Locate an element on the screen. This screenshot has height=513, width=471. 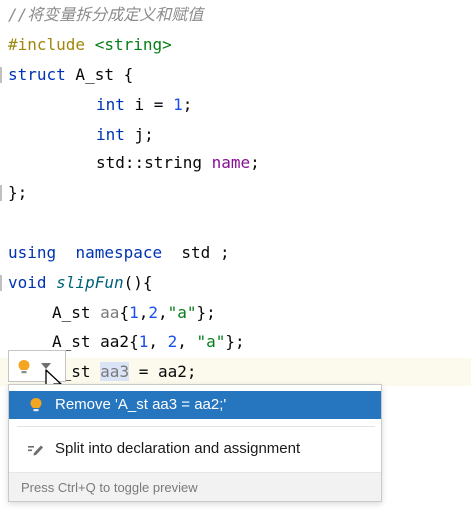
include-header: <string> is located at coordinates (128, 44).